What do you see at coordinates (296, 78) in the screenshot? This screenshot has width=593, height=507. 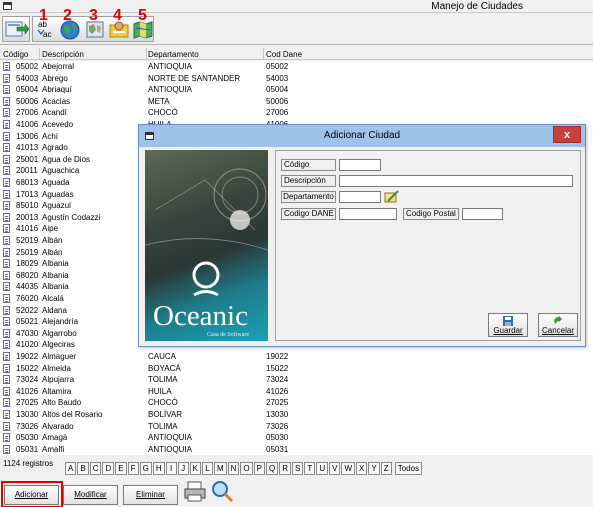 I see `table-row: 54003 Abrego NORTE DE SANTANDER 54003` at bounding box center [296, 78].